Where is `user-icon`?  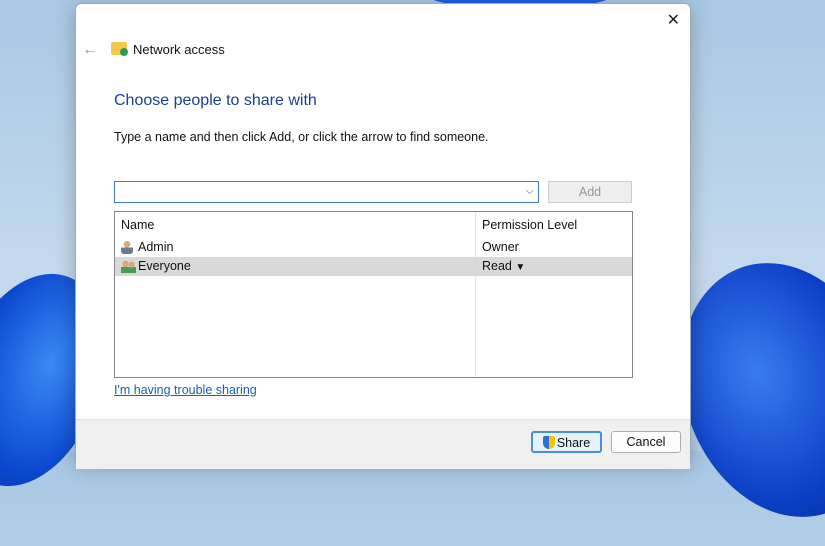
user-icon is located at coordinates (127, 247).